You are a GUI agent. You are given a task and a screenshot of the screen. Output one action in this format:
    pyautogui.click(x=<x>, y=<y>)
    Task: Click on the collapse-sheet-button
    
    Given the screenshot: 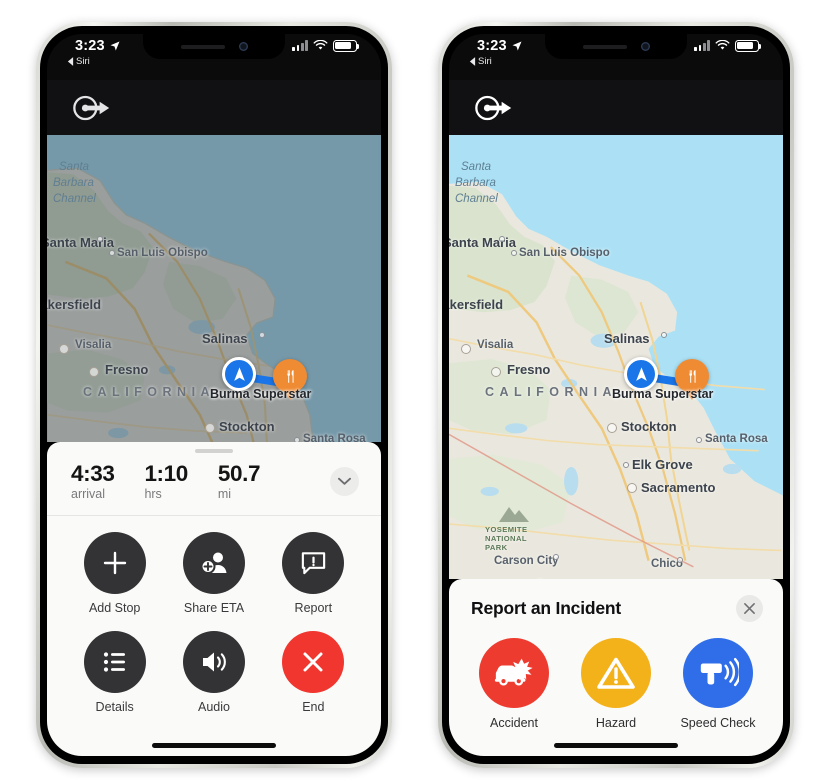 What is the action you would take?
    pyautogui.click(x=344, y=482)
    